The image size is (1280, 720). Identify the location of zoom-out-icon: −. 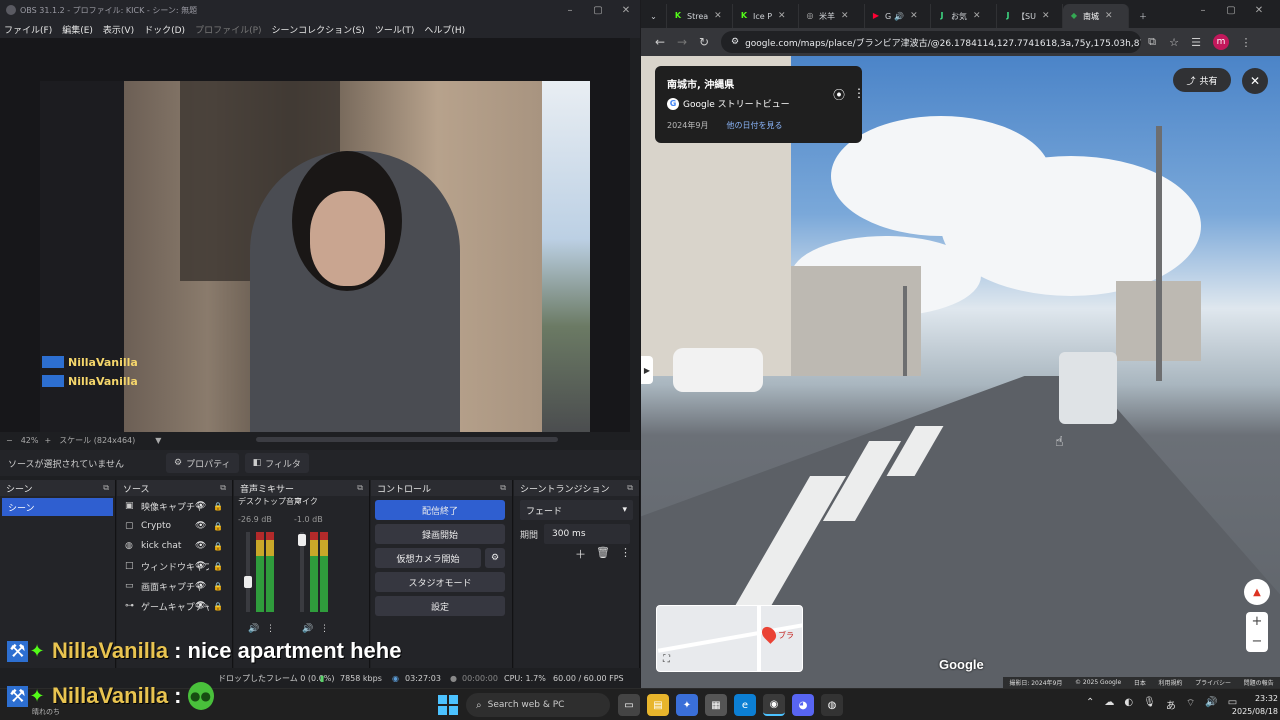
(1257, 642).